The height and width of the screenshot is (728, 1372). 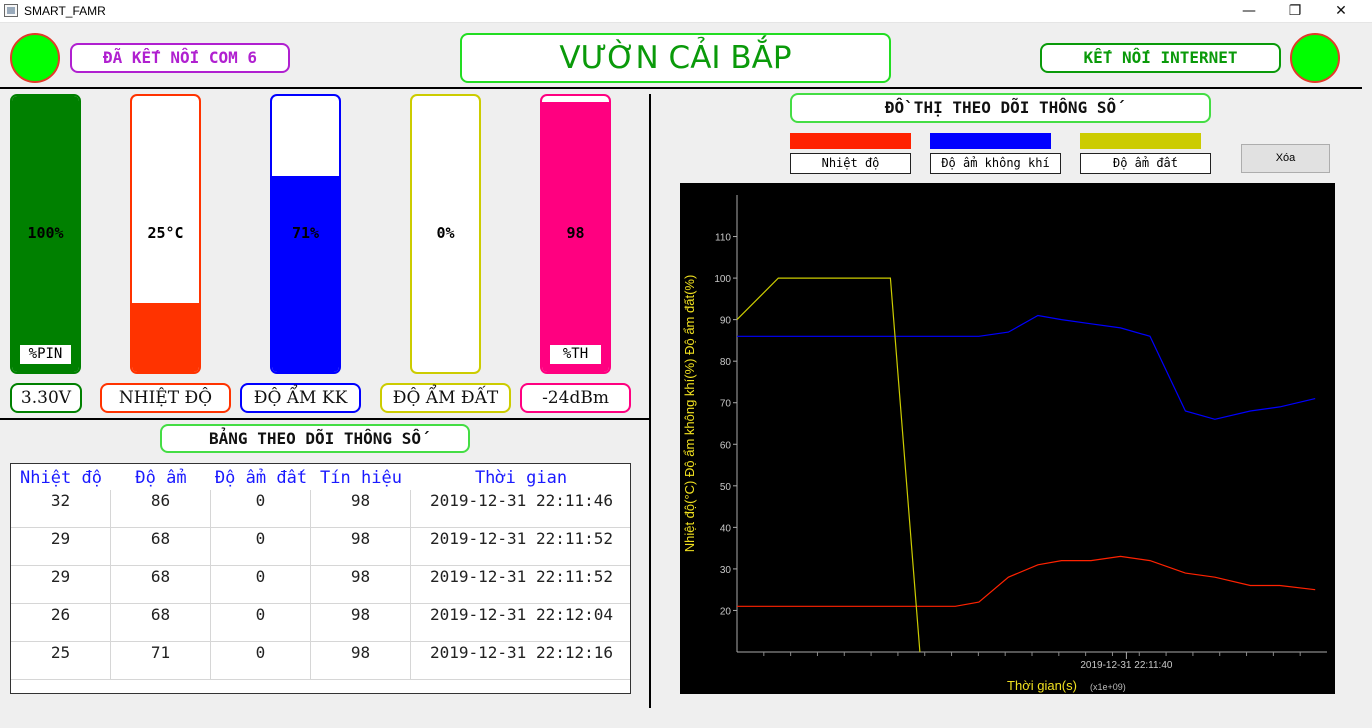 I want to click on gauge-battery: 100% %PIN, so click(x=45, y=234).